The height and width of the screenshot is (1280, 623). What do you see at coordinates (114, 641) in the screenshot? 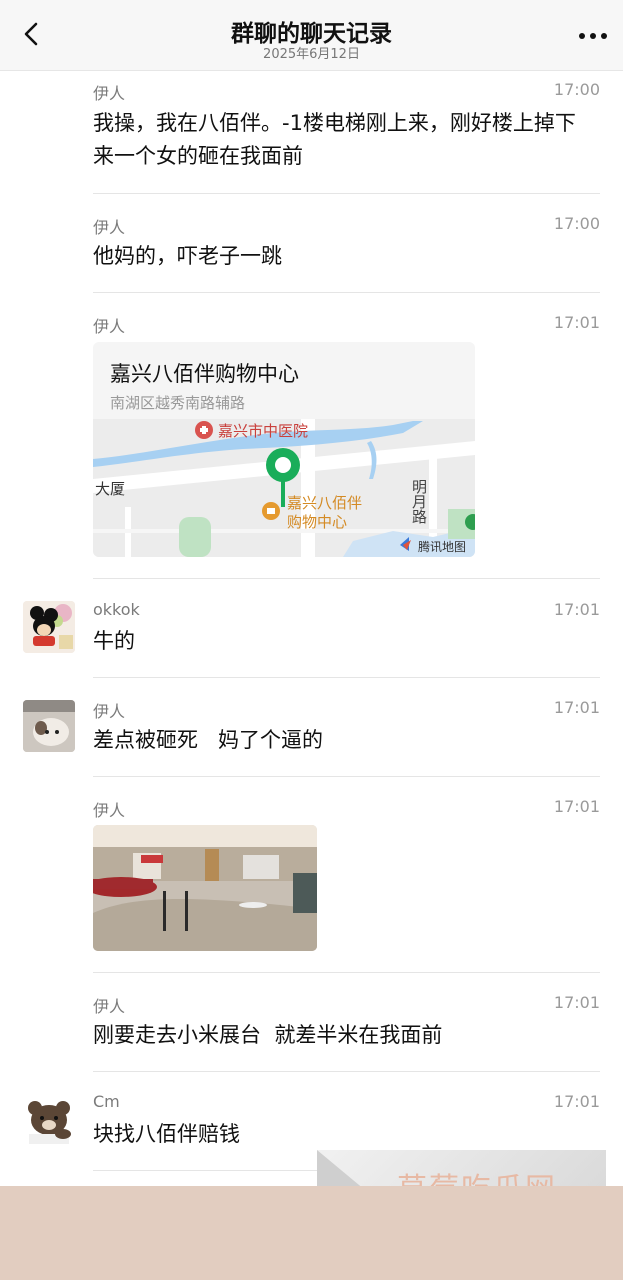
I see `message-text: 牛的` at bounding box center [114, 641].